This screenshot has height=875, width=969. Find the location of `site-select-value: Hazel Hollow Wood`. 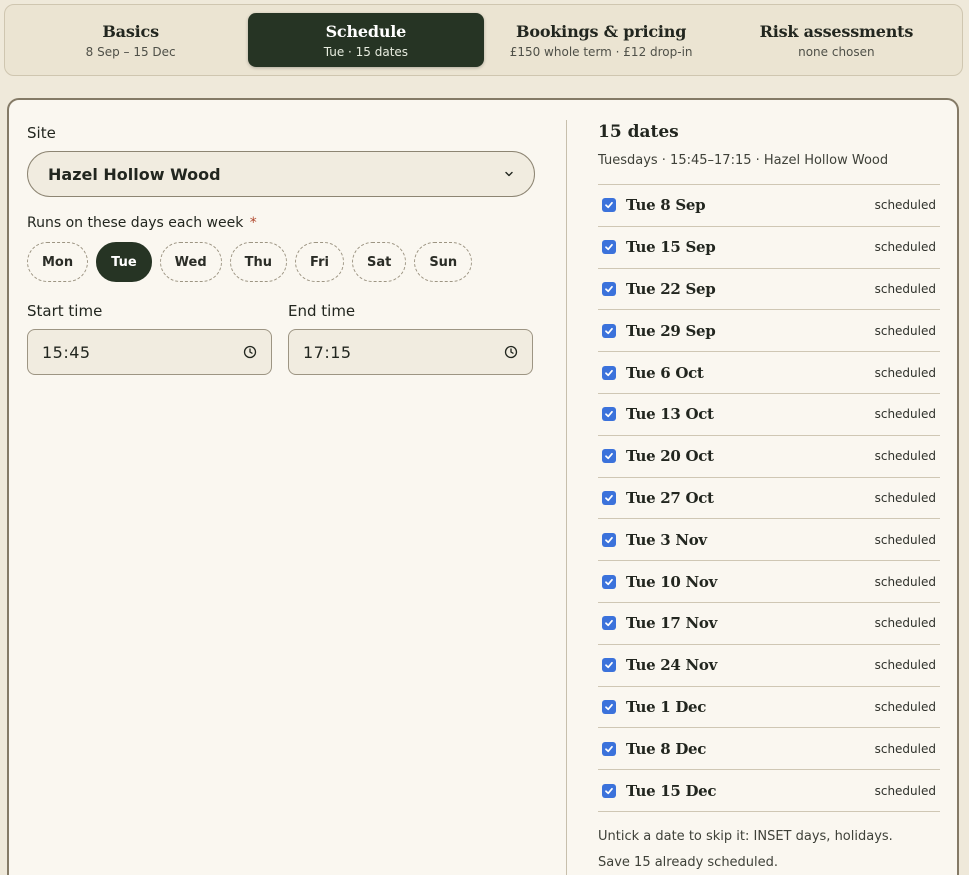

site-select-value: Hazel Hollow Wood is located at coordinates (134, 174).